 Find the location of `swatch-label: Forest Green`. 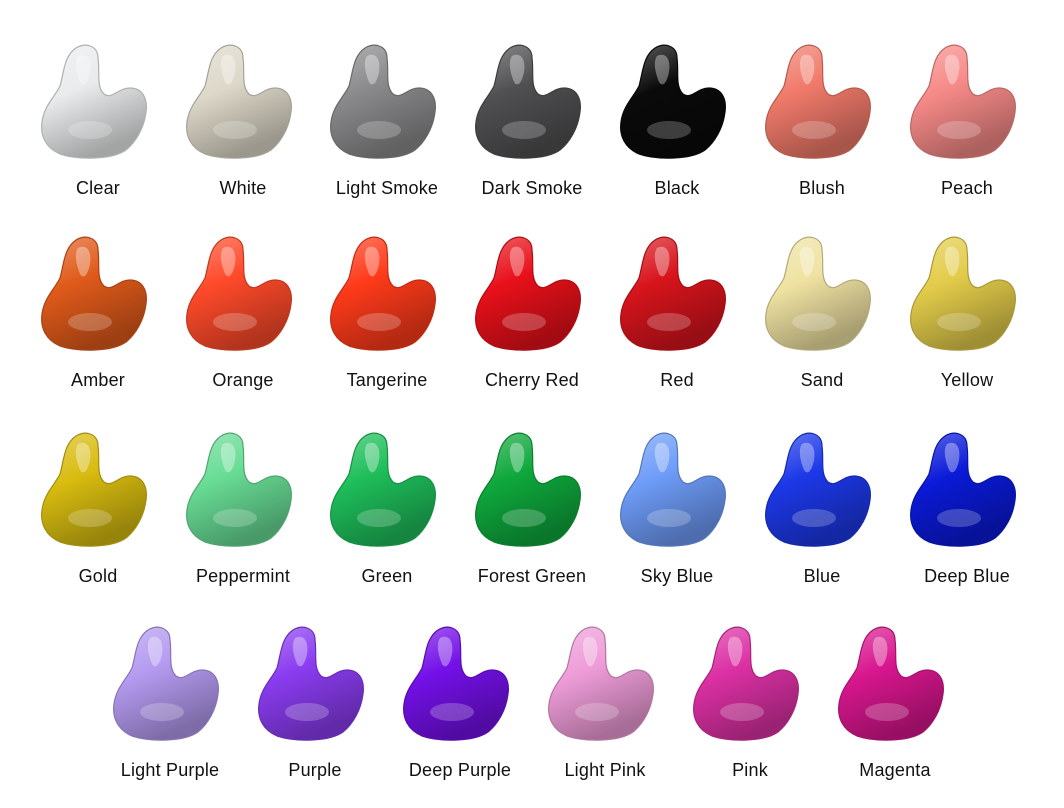

swatch-label: Forest Green is located at coordinates (532, 576).